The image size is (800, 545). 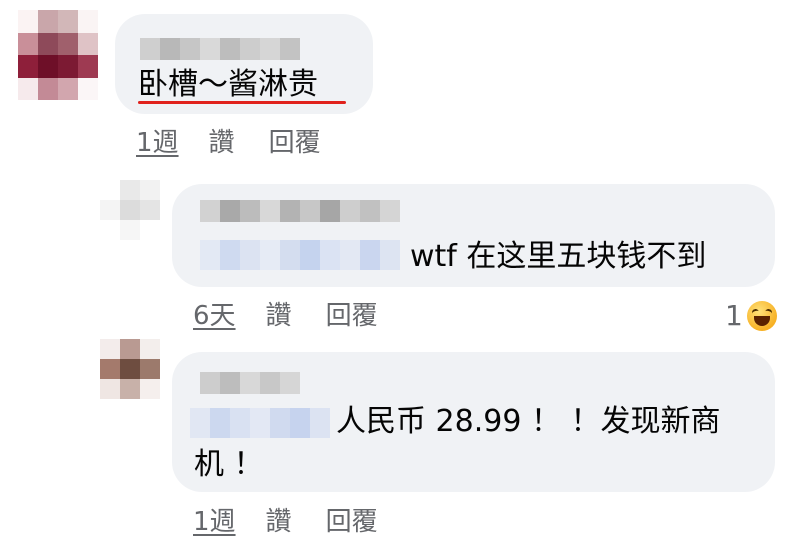 I want to click on comment-actions: 6天 讚 回覆, so click(x=285, y=316).